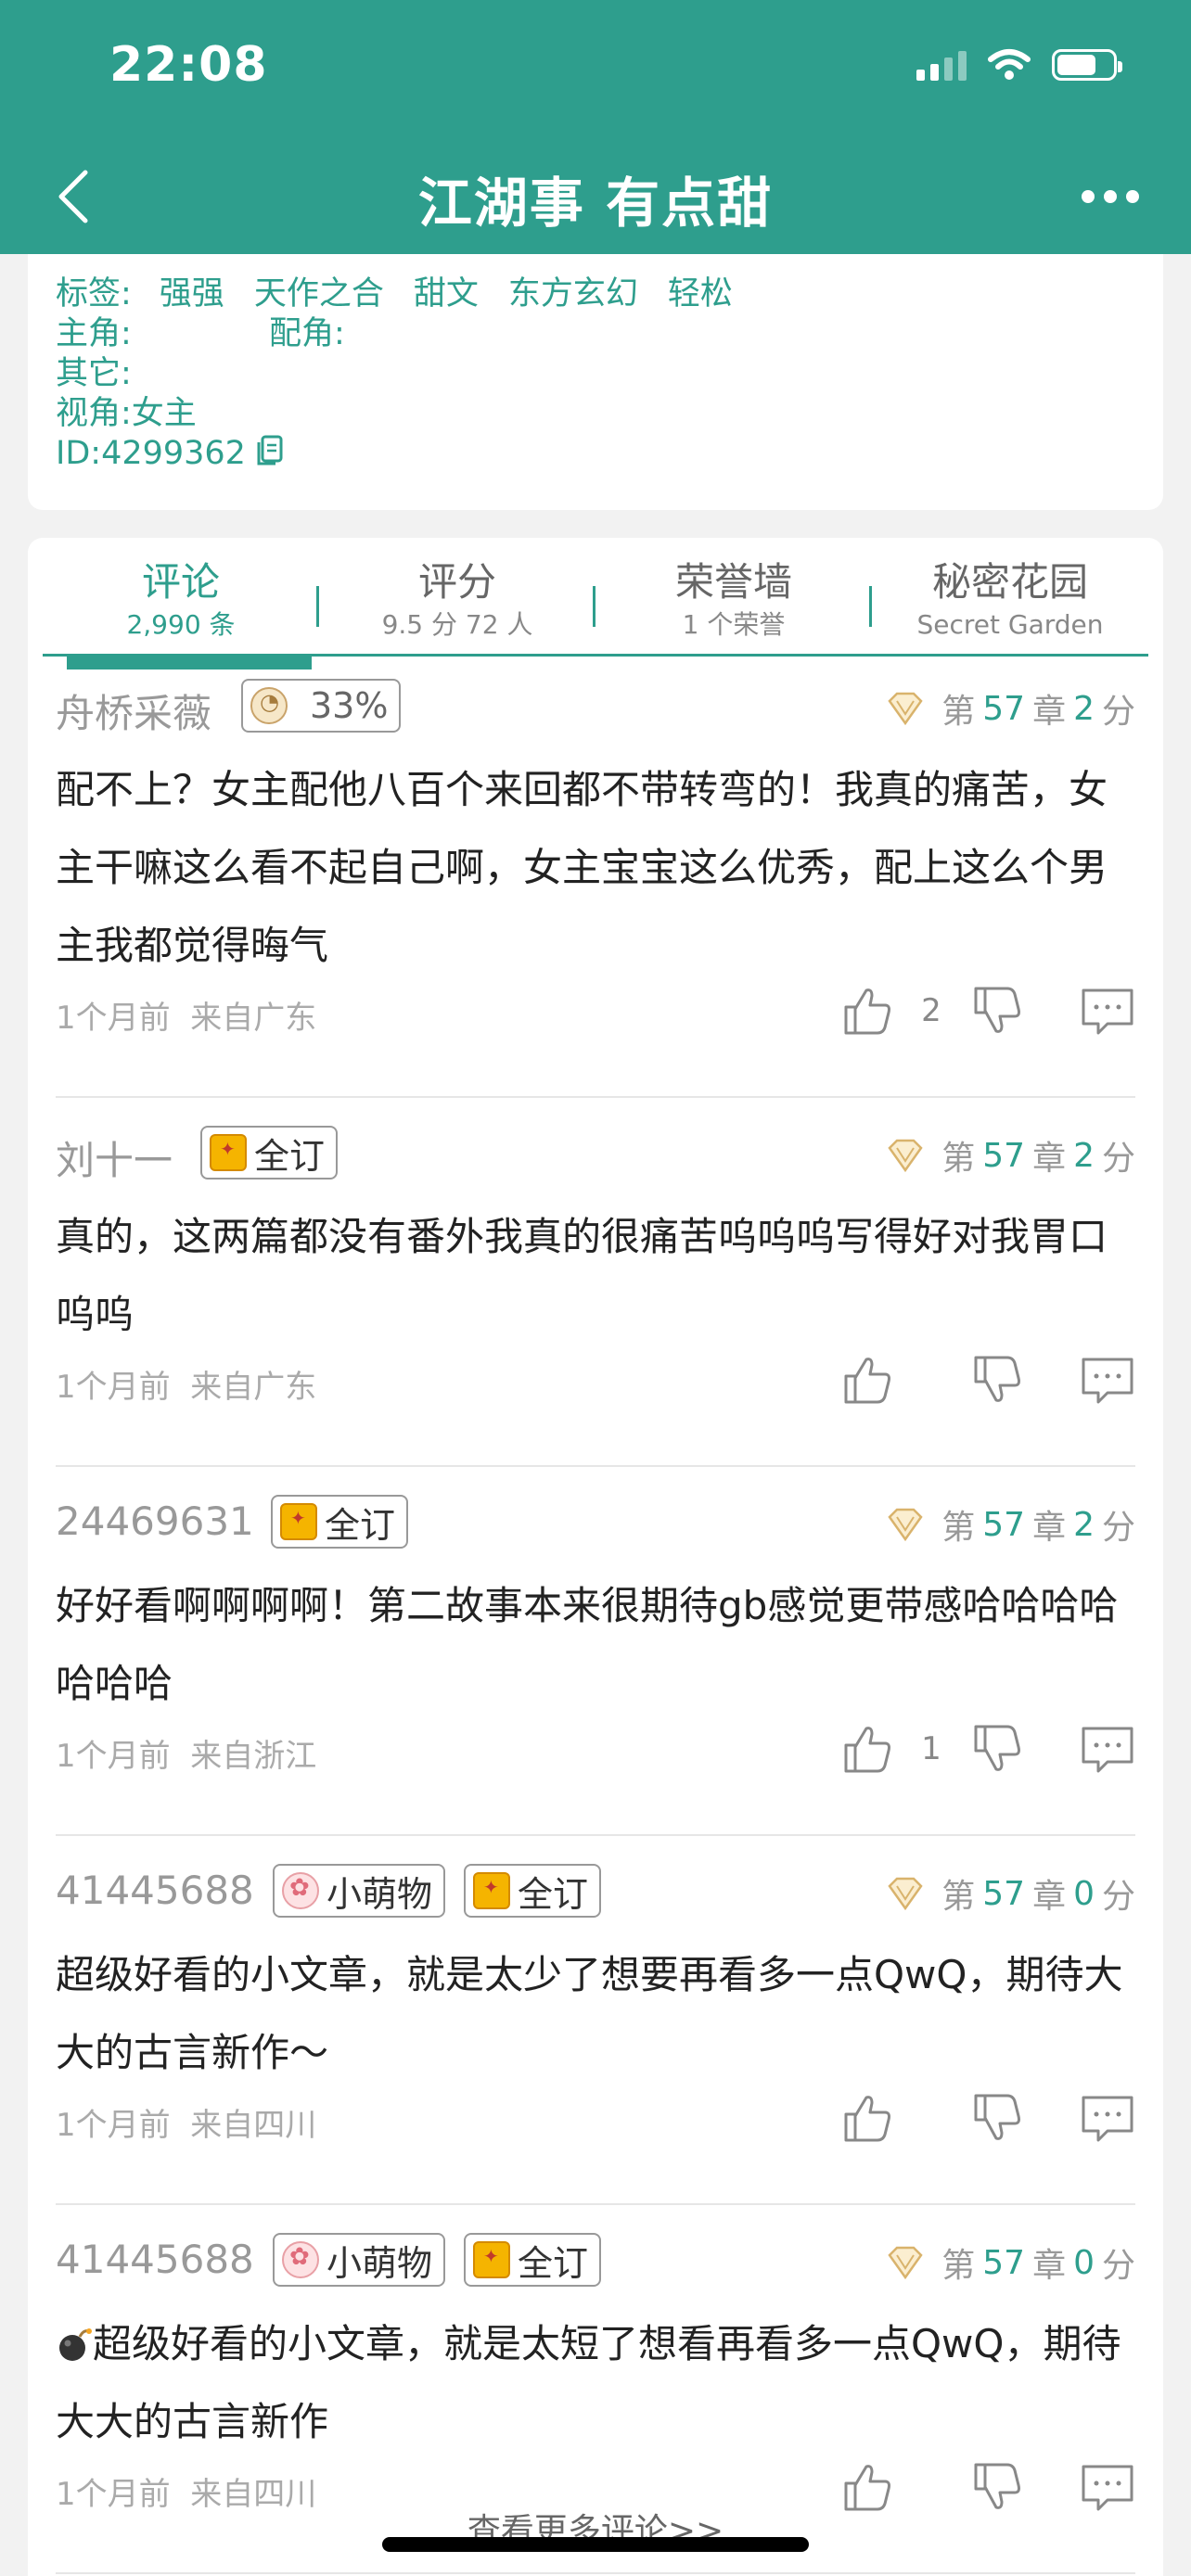 The height and width of the screenshot is (2576, 1191). What do you see at coordinates (253, 2125) in the screenshot?
I see `comment-location: 来自四川` at bounding box center [253, 2125].